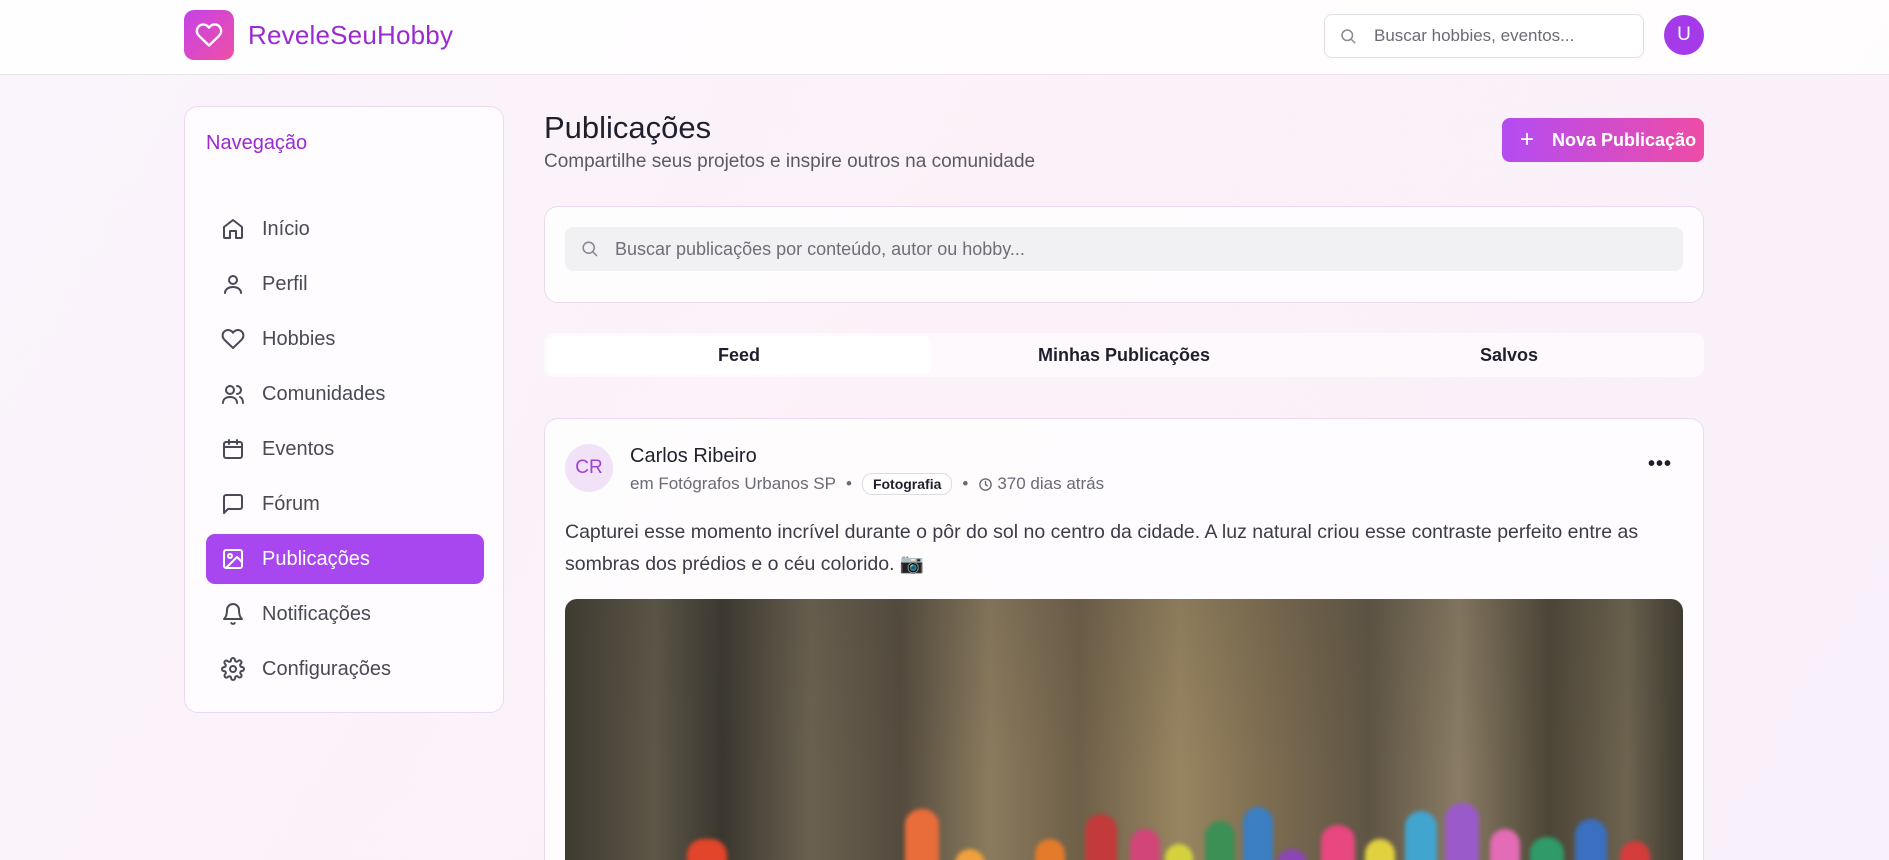 The height and width of the screenshot is (860, 1889). What do you see at coordinates (233, 229) in the screenshot?
I see `home-icon` at bounding box center [233, 229].